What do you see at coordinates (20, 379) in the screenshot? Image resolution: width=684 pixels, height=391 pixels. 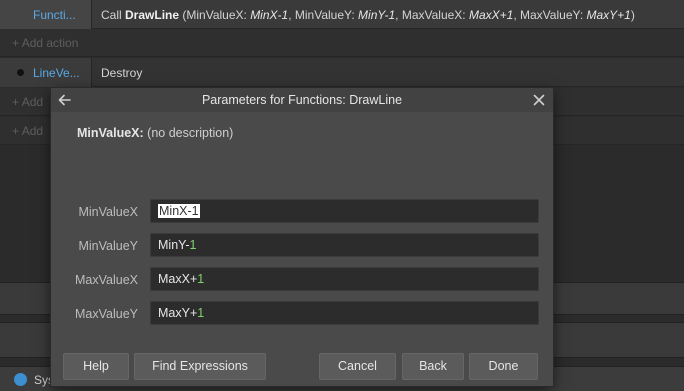 I see `system-icon` at bounding box center [20, 379].